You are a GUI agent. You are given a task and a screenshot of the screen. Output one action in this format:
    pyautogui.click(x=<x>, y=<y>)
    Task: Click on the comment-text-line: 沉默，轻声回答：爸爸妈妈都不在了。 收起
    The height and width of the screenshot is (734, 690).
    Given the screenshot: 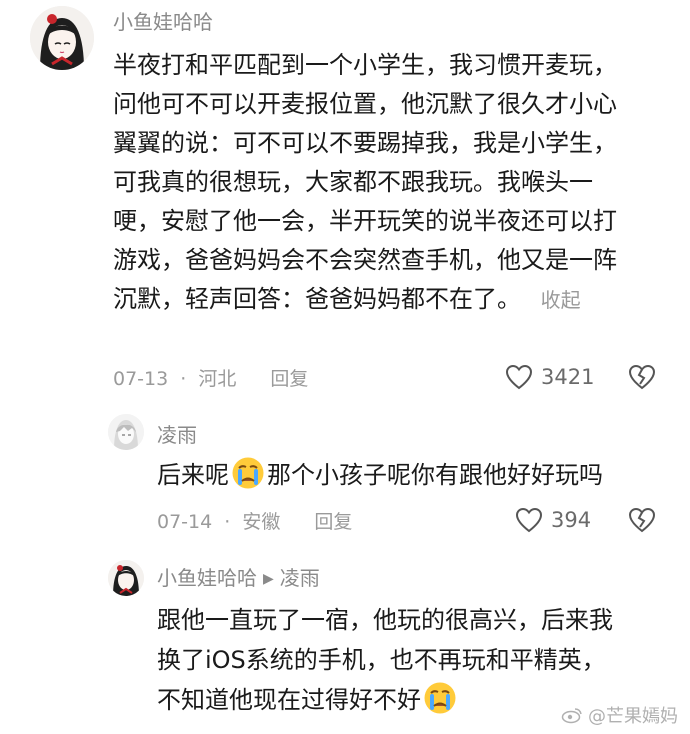 What is the action you would take?
    pyautogui.click(x=393, y=300)
    